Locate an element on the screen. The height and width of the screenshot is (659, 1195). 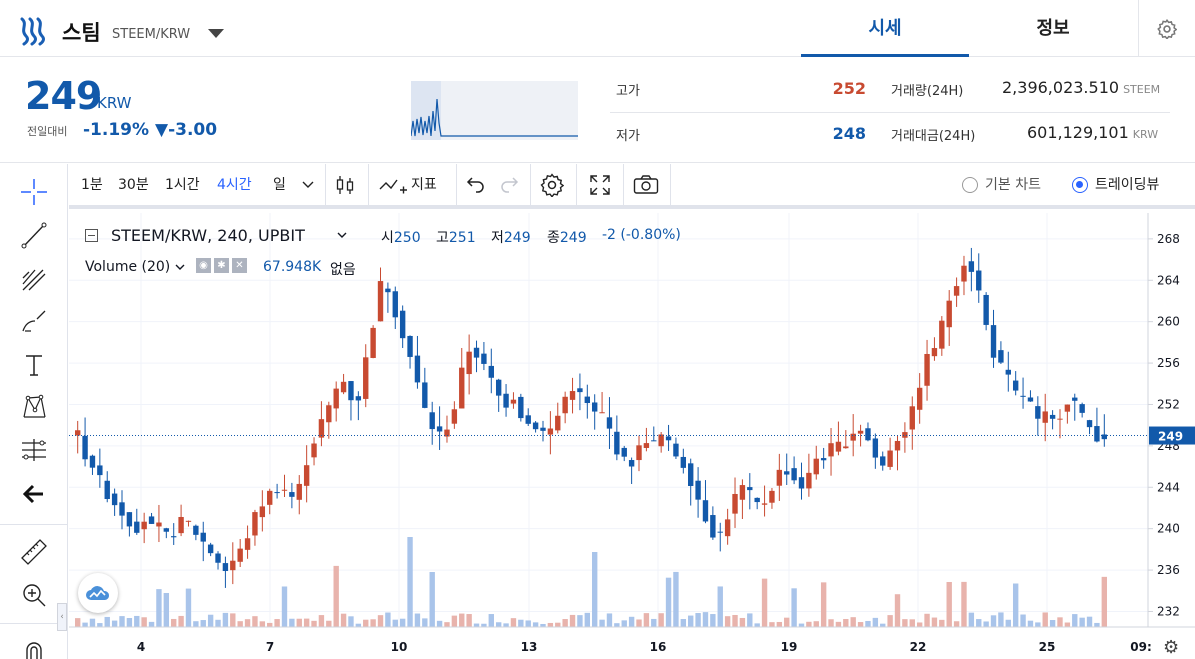
current-price: 249 is located at coordinates (63, 96).